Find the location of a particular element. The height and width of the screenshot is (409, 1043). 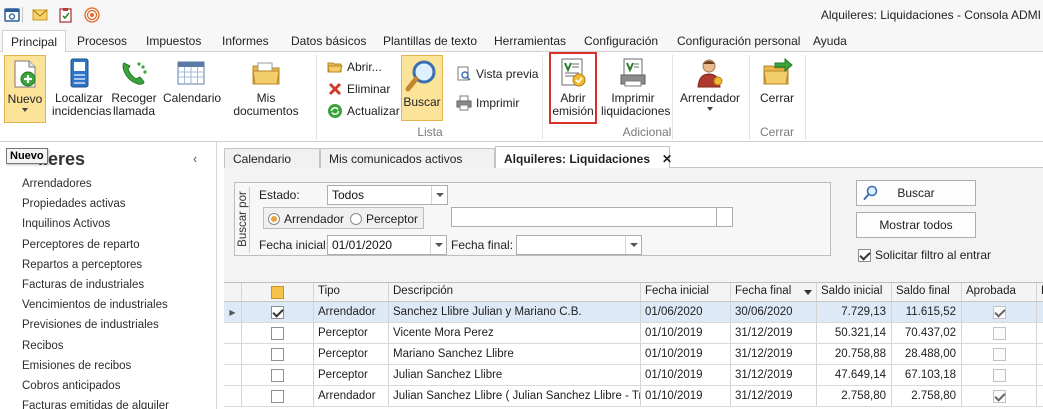

tab-datos-basicos: Datos básicos is located at coordinates (328, 41).